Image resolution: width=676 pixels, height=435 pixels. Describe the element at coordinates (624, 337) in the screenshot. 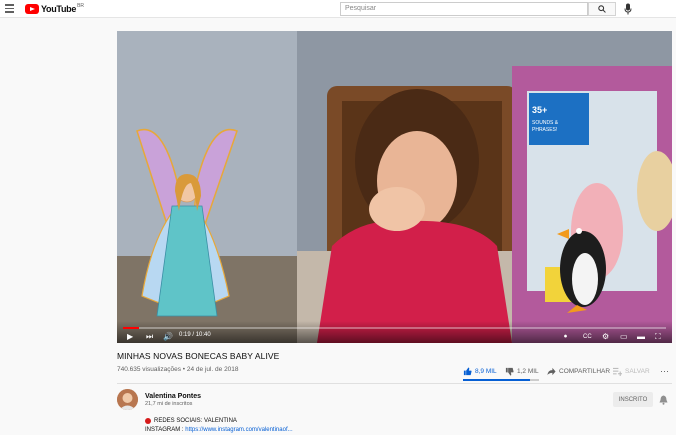

I see `miniplayer-icon: ▭` at that location.